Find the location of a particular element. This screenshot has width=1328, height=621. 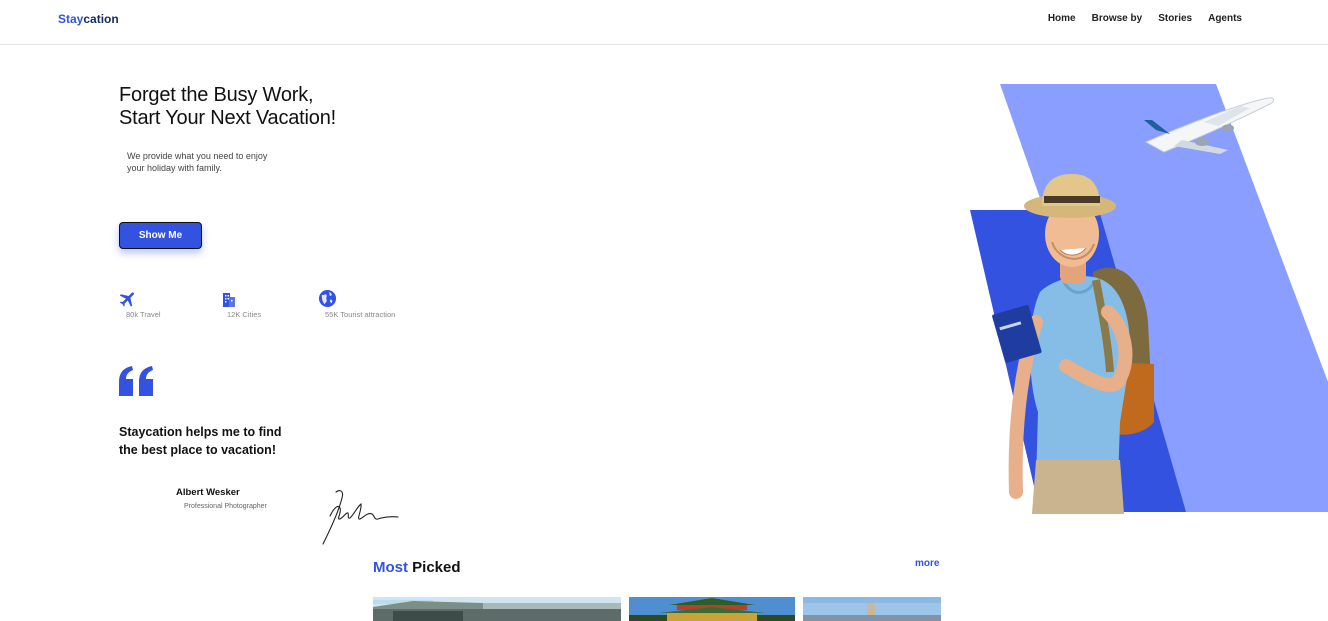

stat-cities: 12K Cities is located at coordinates (240, 304).